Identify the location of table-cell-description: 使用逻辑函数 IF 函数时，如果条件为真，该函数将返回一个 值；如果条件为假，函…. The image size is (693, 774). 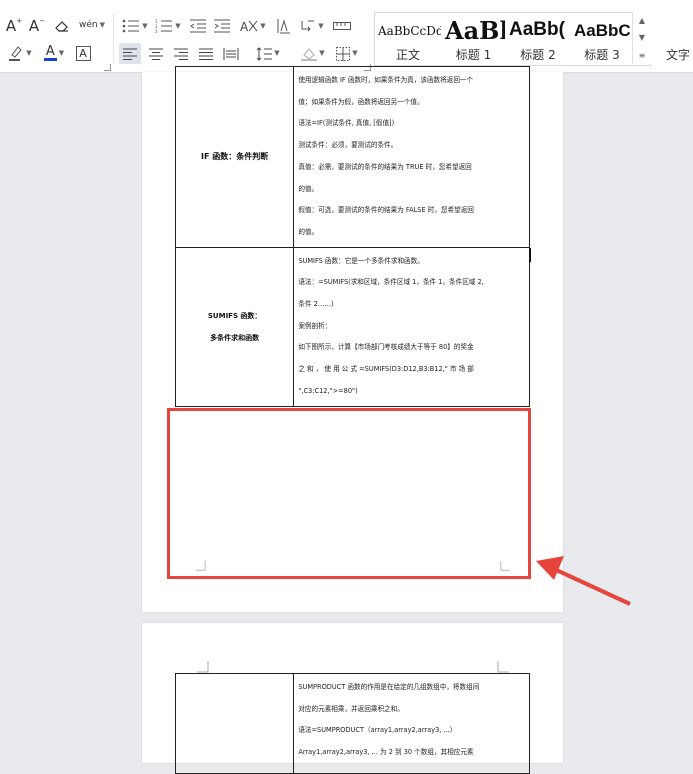
(411, 157).